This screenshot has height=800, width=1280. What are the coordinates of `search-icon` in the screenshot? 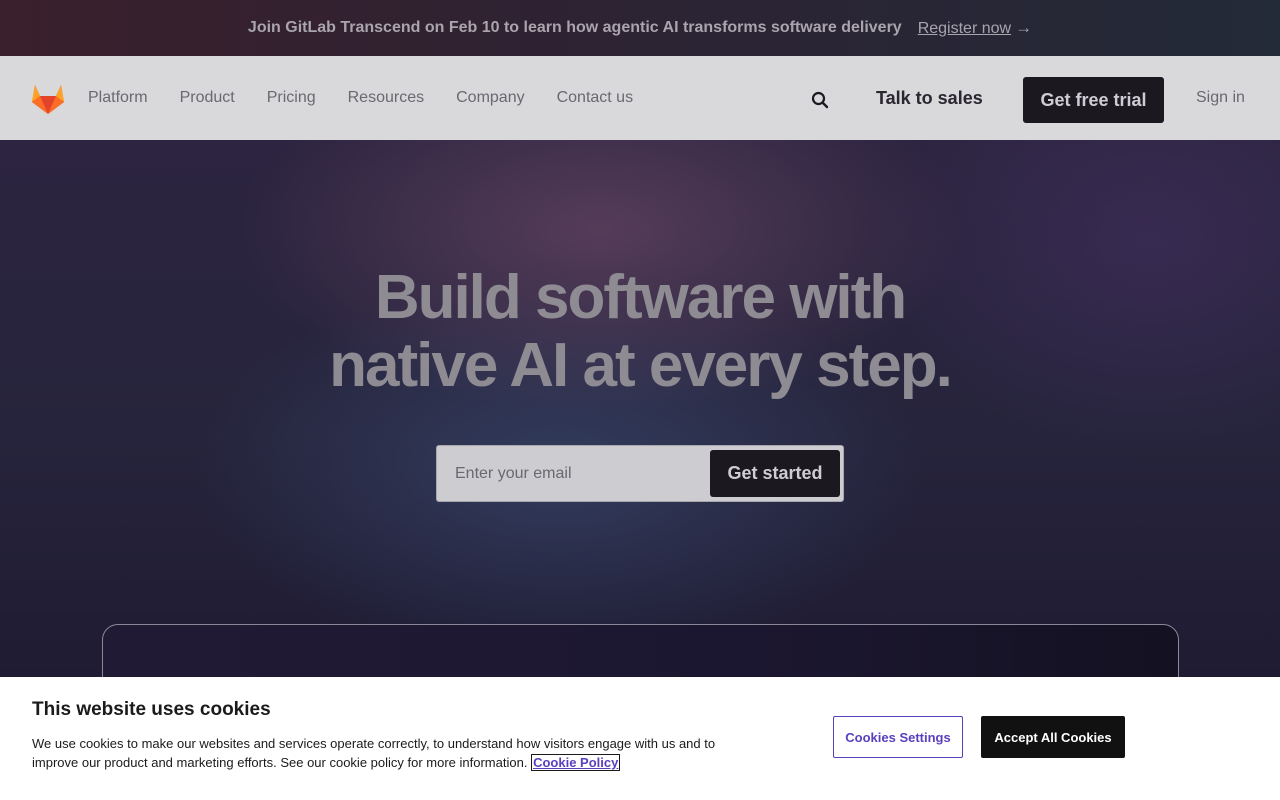 It's located at (820, 100).